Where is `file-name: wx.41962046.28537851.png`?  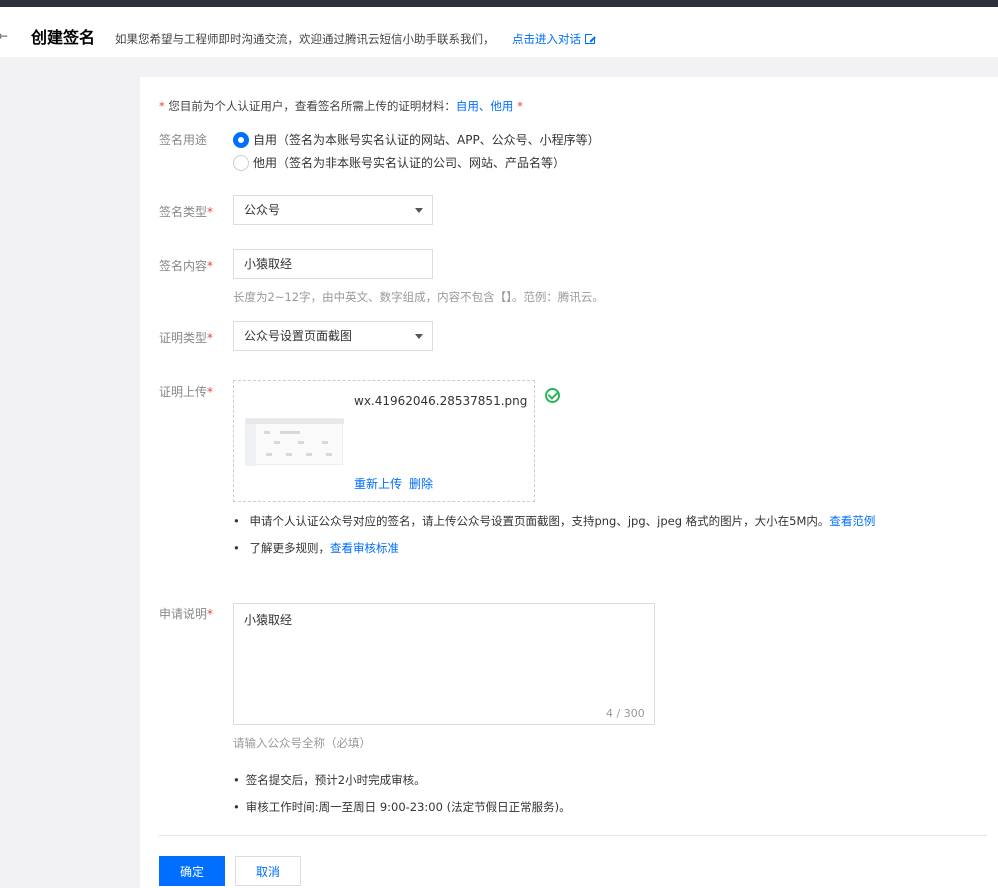 file-name: wx.41962046.28537851.png is located at coordinates (441, 401).